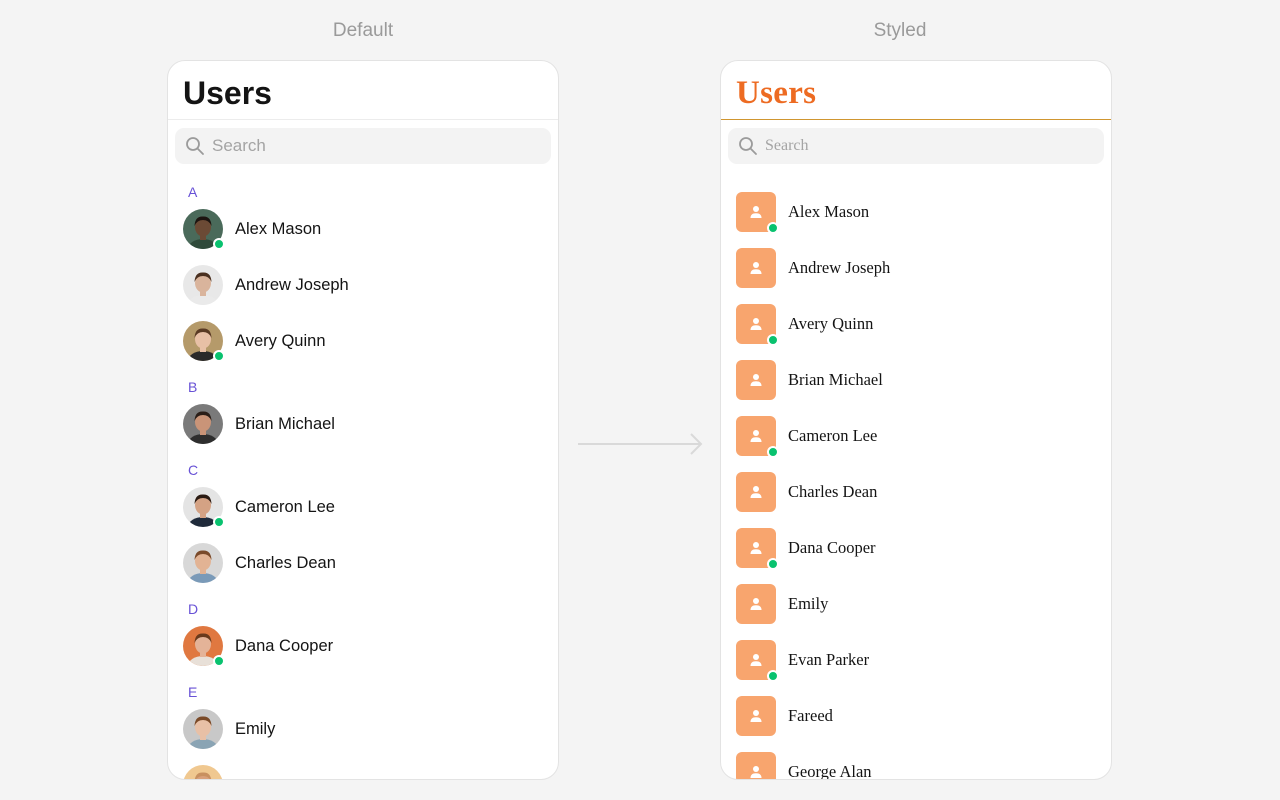  I want to click on arrow-right-icon, so click(640, 444).